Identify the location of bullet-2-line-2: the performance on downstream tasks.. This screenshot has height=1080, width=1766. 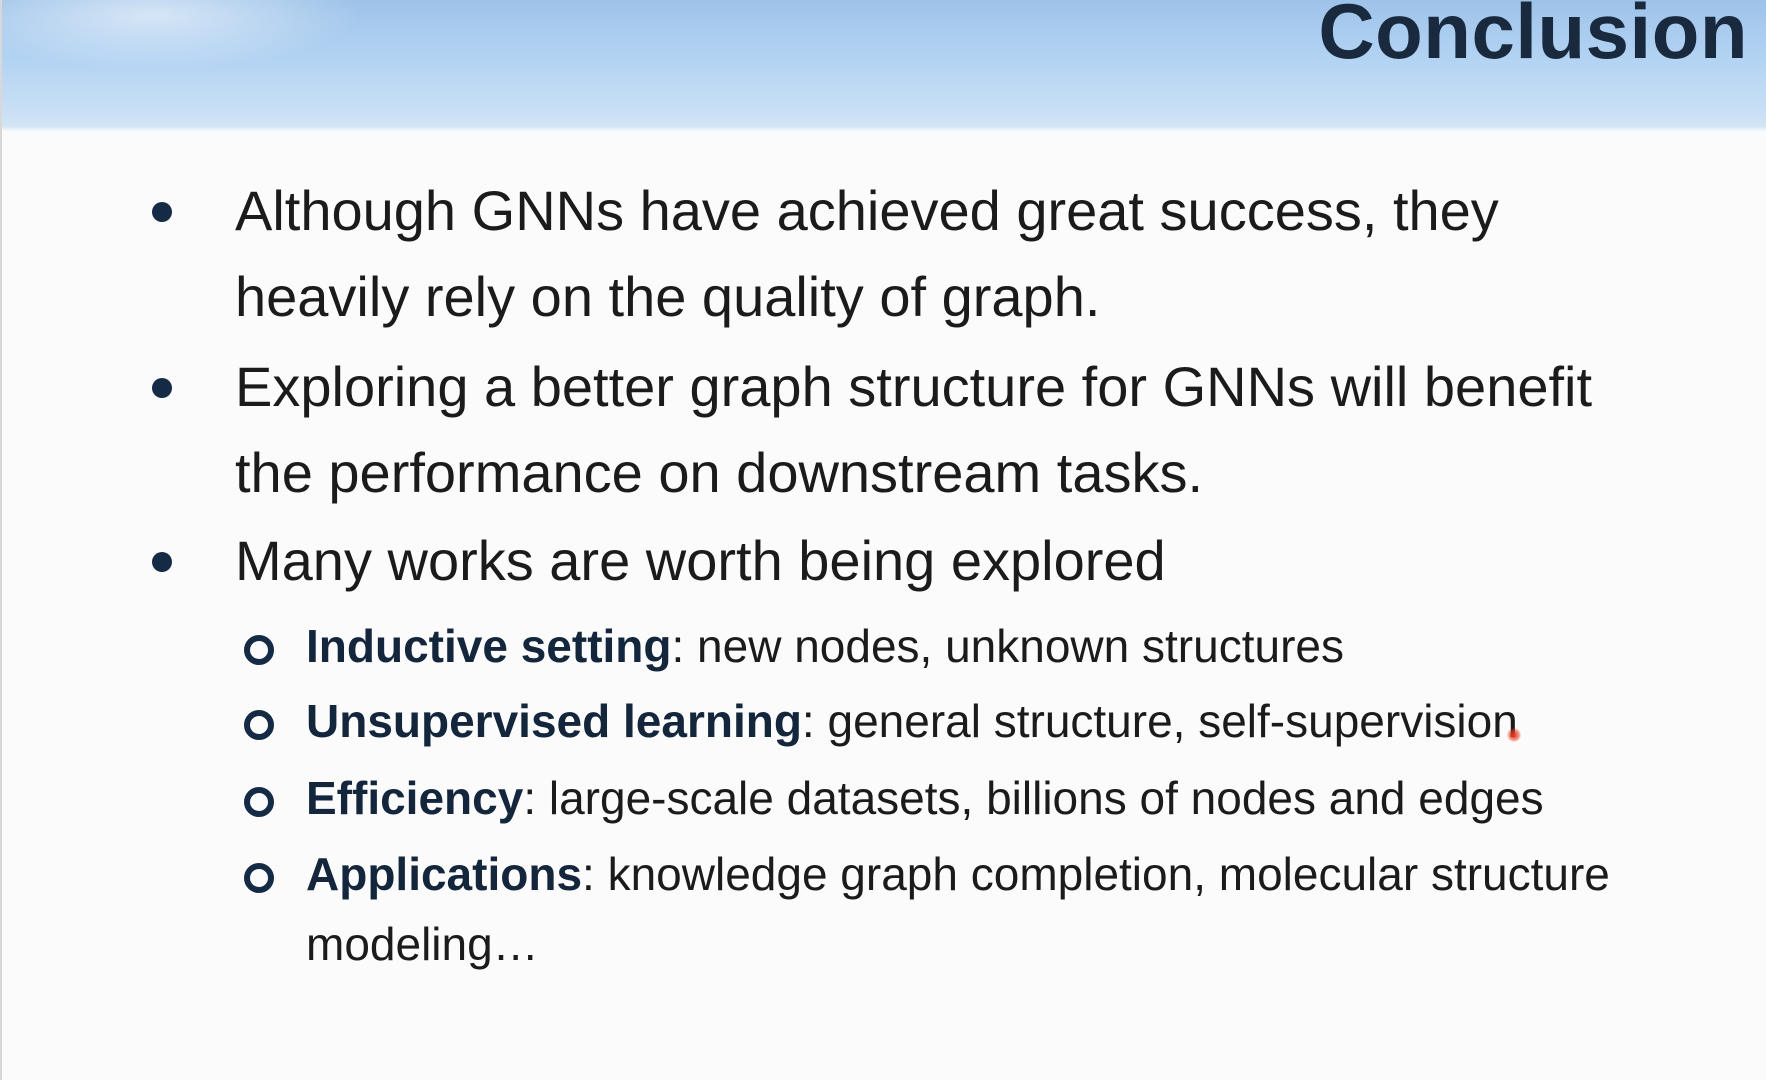
(719, 472).